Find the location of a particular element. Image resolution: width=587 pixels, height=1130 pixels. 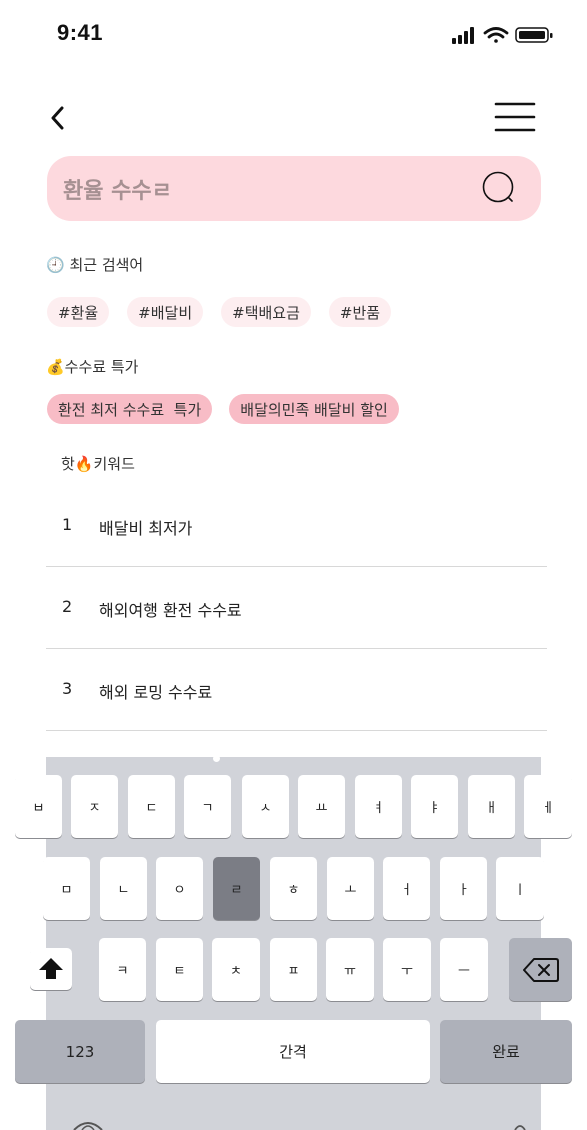

hot-keyword-row: 2 해외여행 환전 수수료 is located at coordinates (296, 608).